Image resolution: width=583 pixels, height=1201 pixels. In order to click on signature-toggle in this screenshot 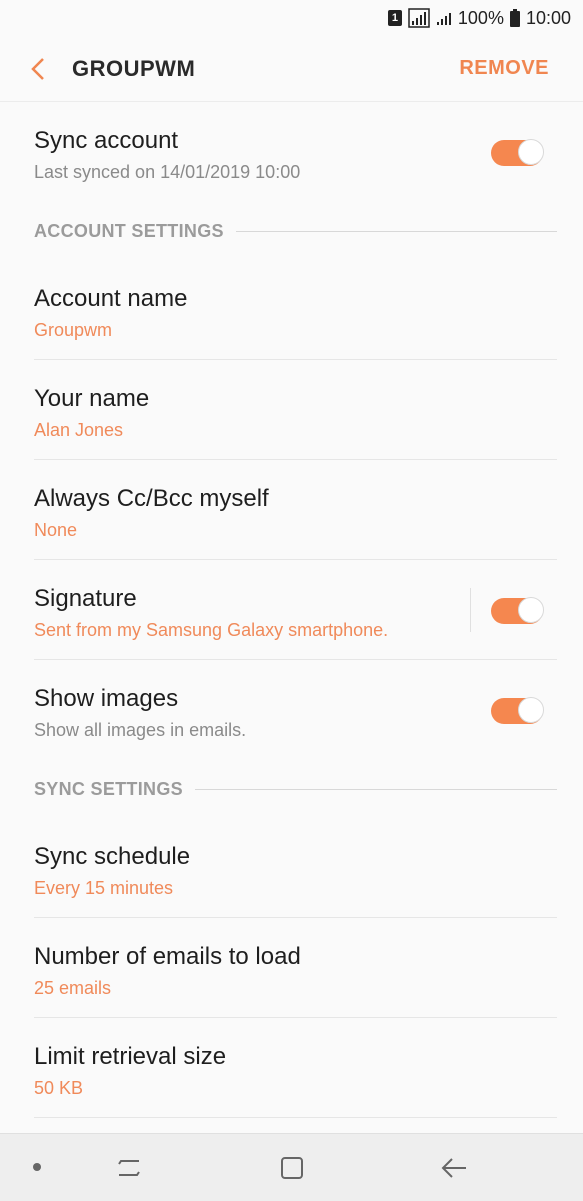, I will do `click(517, 610)`.